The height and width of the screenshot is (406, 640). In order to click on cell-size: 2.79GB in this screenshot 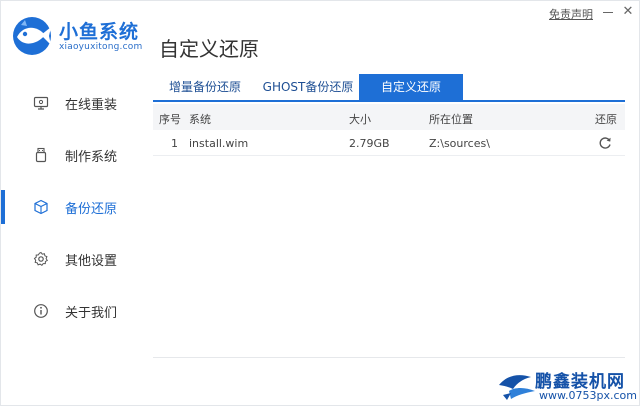, I will do `click(369, 143)`.